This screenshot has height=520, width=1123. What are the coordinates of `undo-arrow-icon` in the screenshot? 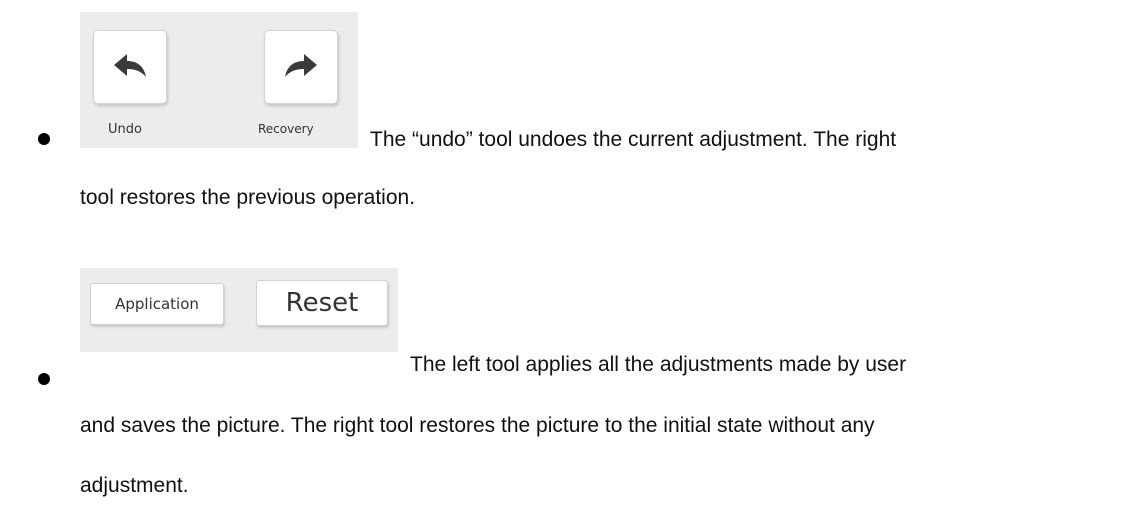 It's located at (130, 65).